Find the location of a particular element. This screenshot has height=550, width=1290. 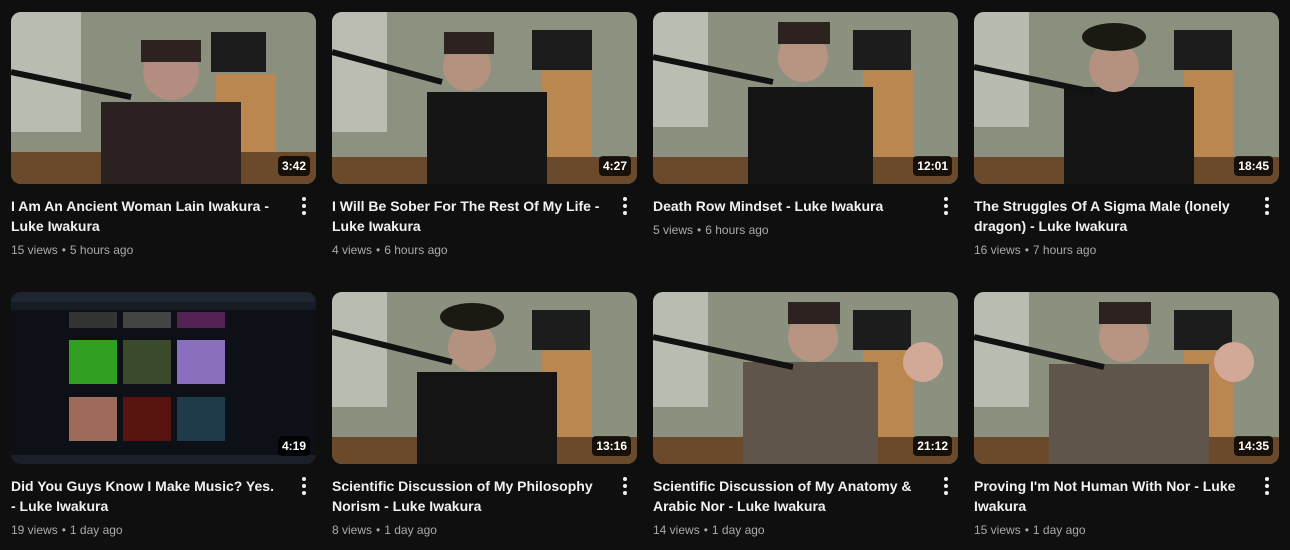

video-duration: 13:16 is located at coordinates (611, 446).